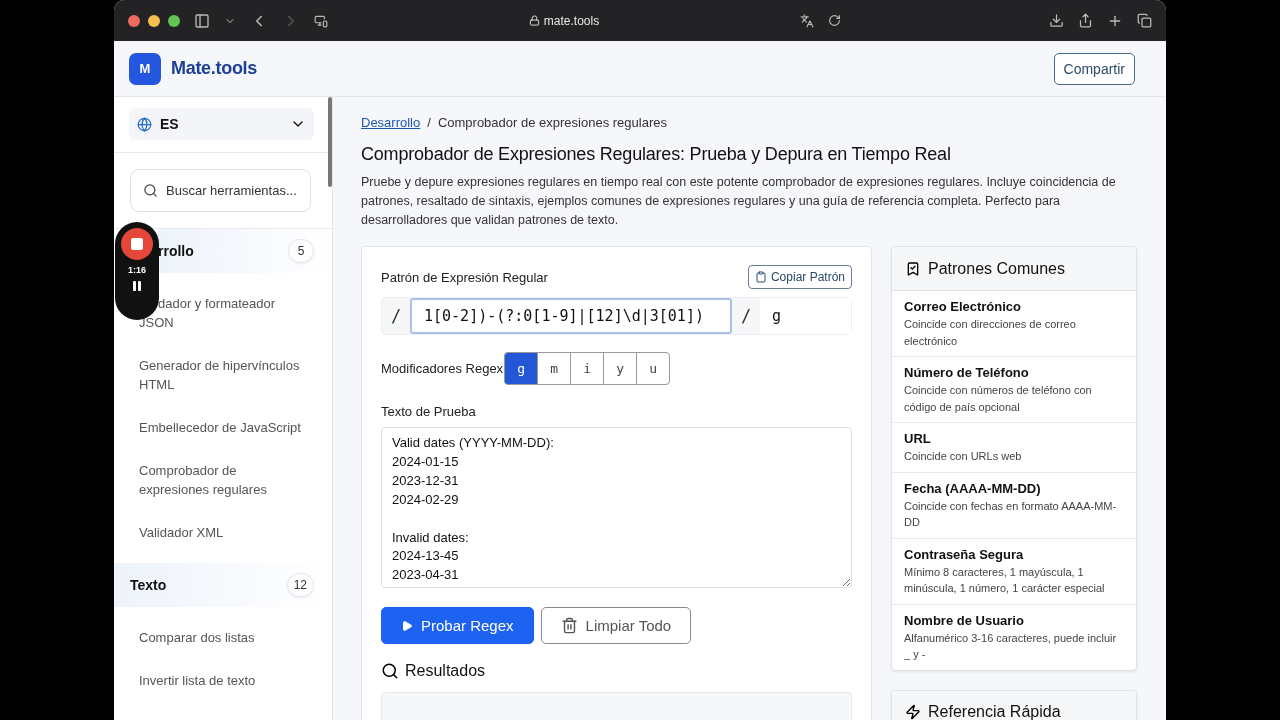 The image size is (1280, 720). Describe the element at coordinates (998, 399) in the screenshot. I see `pattern-description: Coincide con números de teléfono con código de país opcional` at that location.